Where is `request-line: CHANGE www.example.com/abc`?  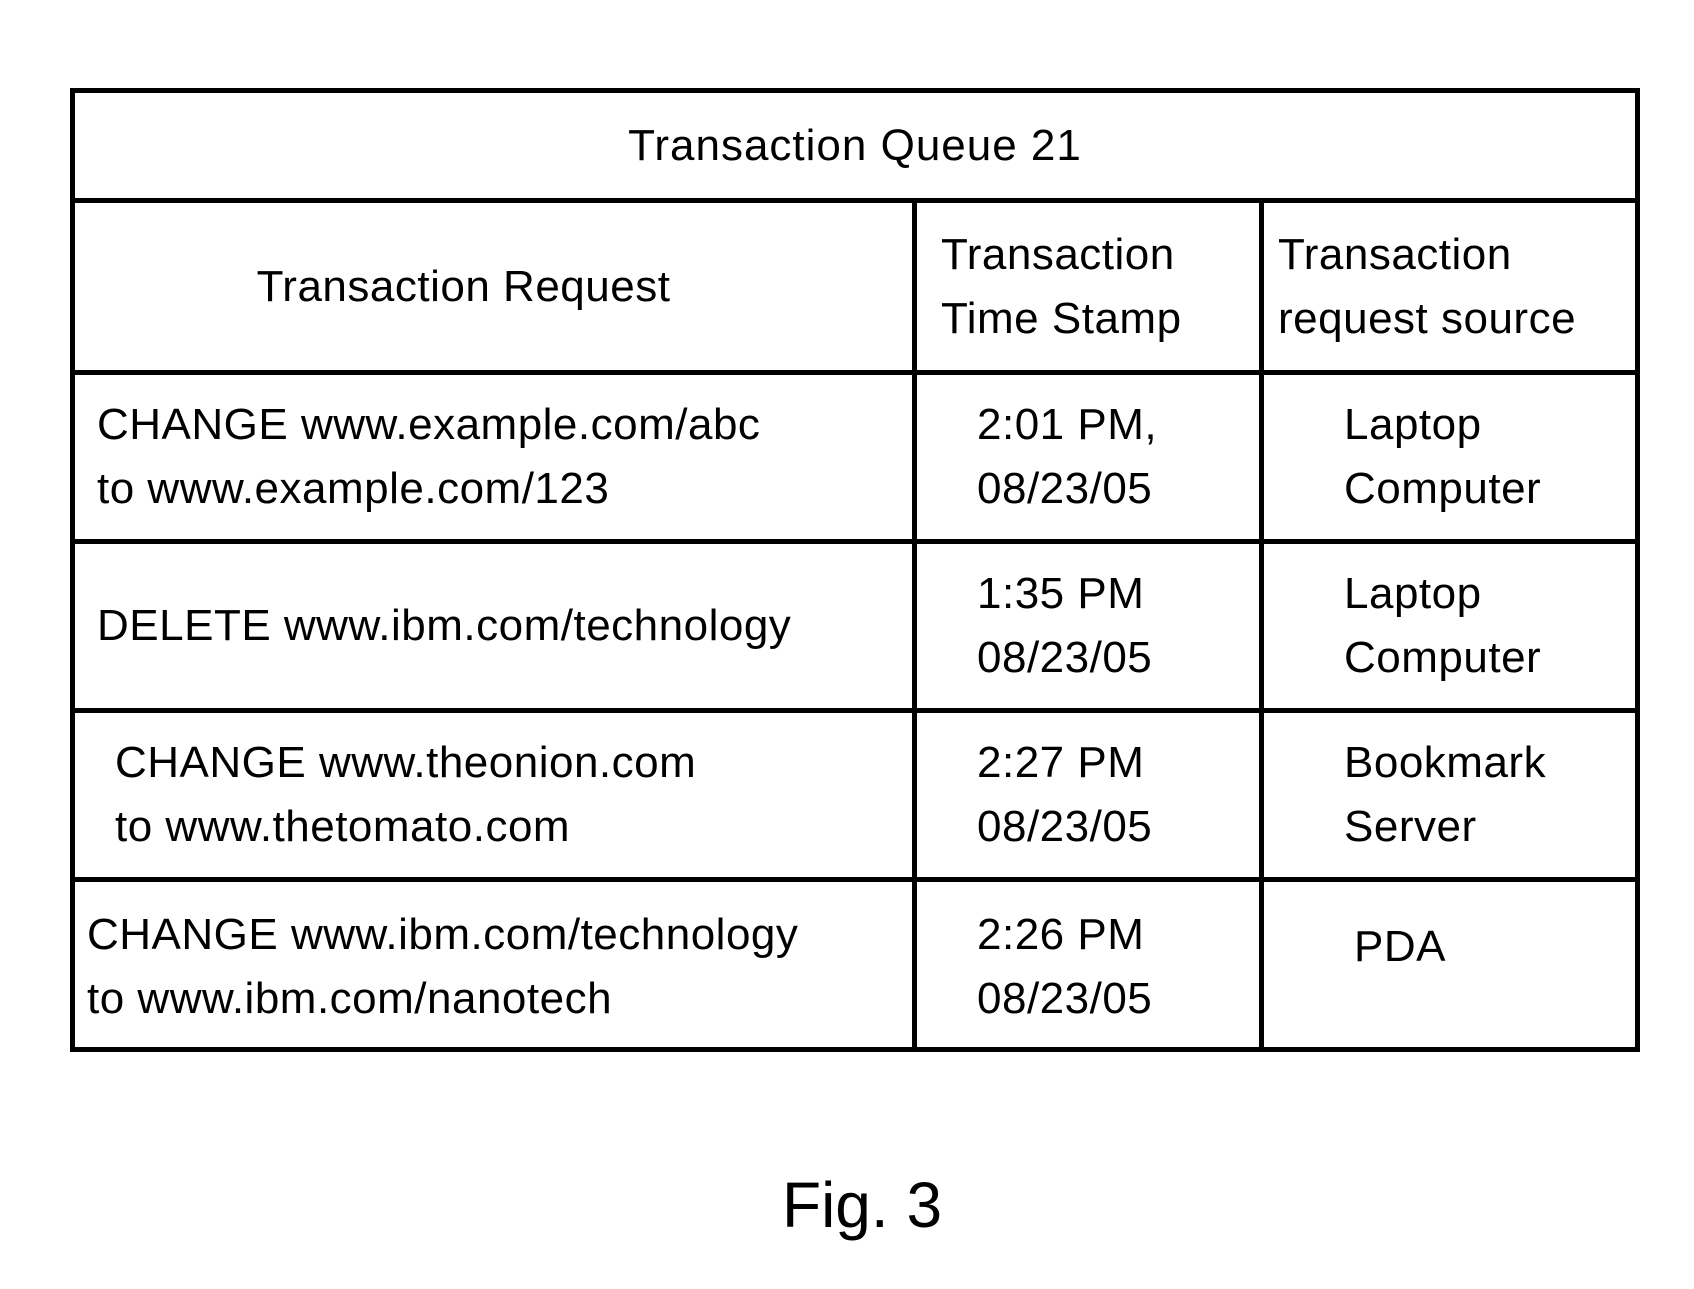 request-line: CHANGE www.example.com/abc is located at coordinates (429, 424).